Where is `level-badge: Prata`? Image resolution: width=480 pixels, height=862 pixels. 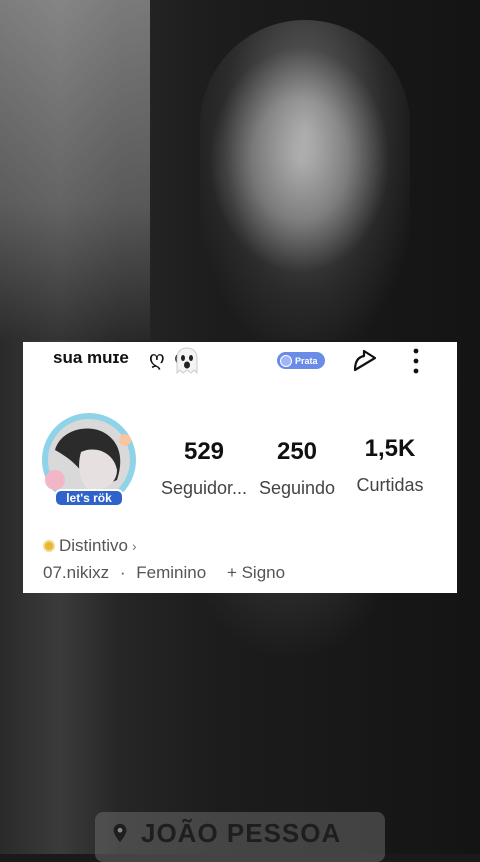 level-badge: Prata is located at coordinates (301, 360).